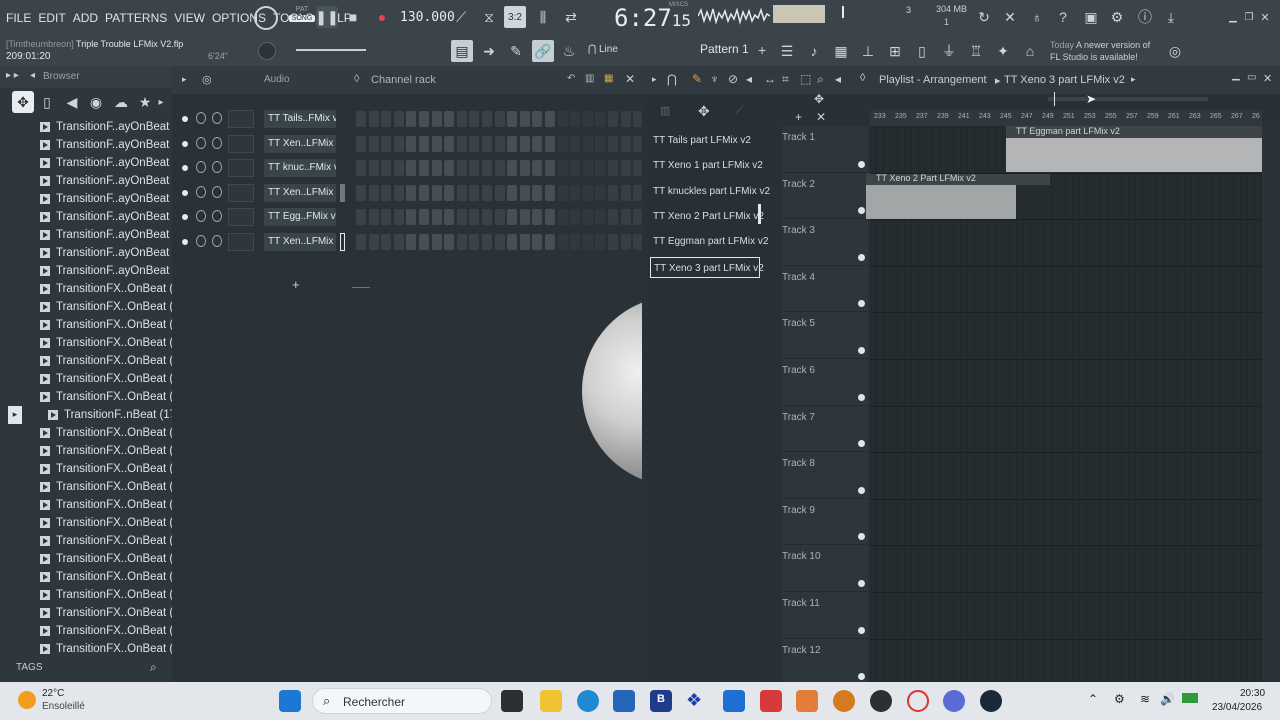 The width and height of the screenshot is (1280, 720). What do you see at coordinates (895, 51) in the screenshot?
I see `plugin-picker-icon: ⊞` at bounding box center [895, 51].